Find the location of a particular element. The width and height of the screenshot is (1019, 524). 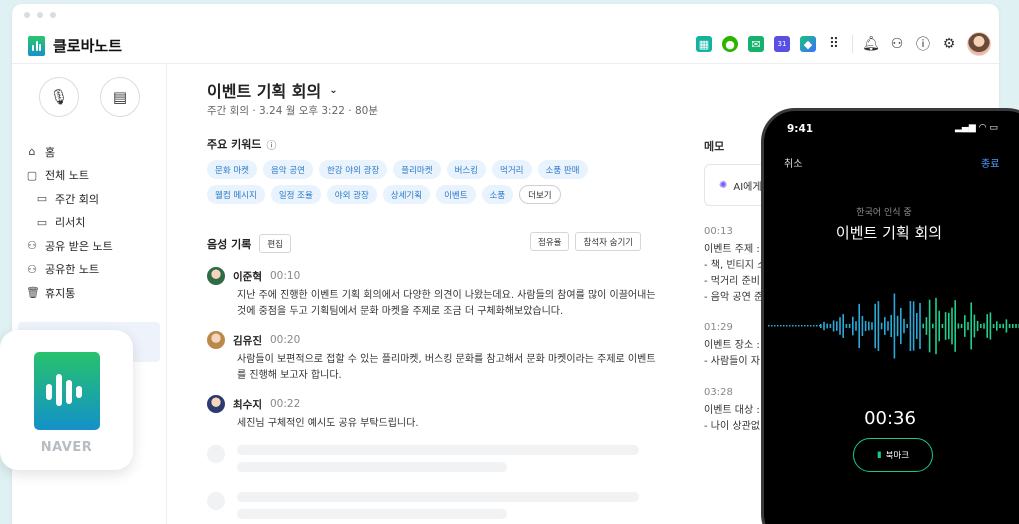

keyword-chip: 문화 마켓 is located at coordinates (232, 169).